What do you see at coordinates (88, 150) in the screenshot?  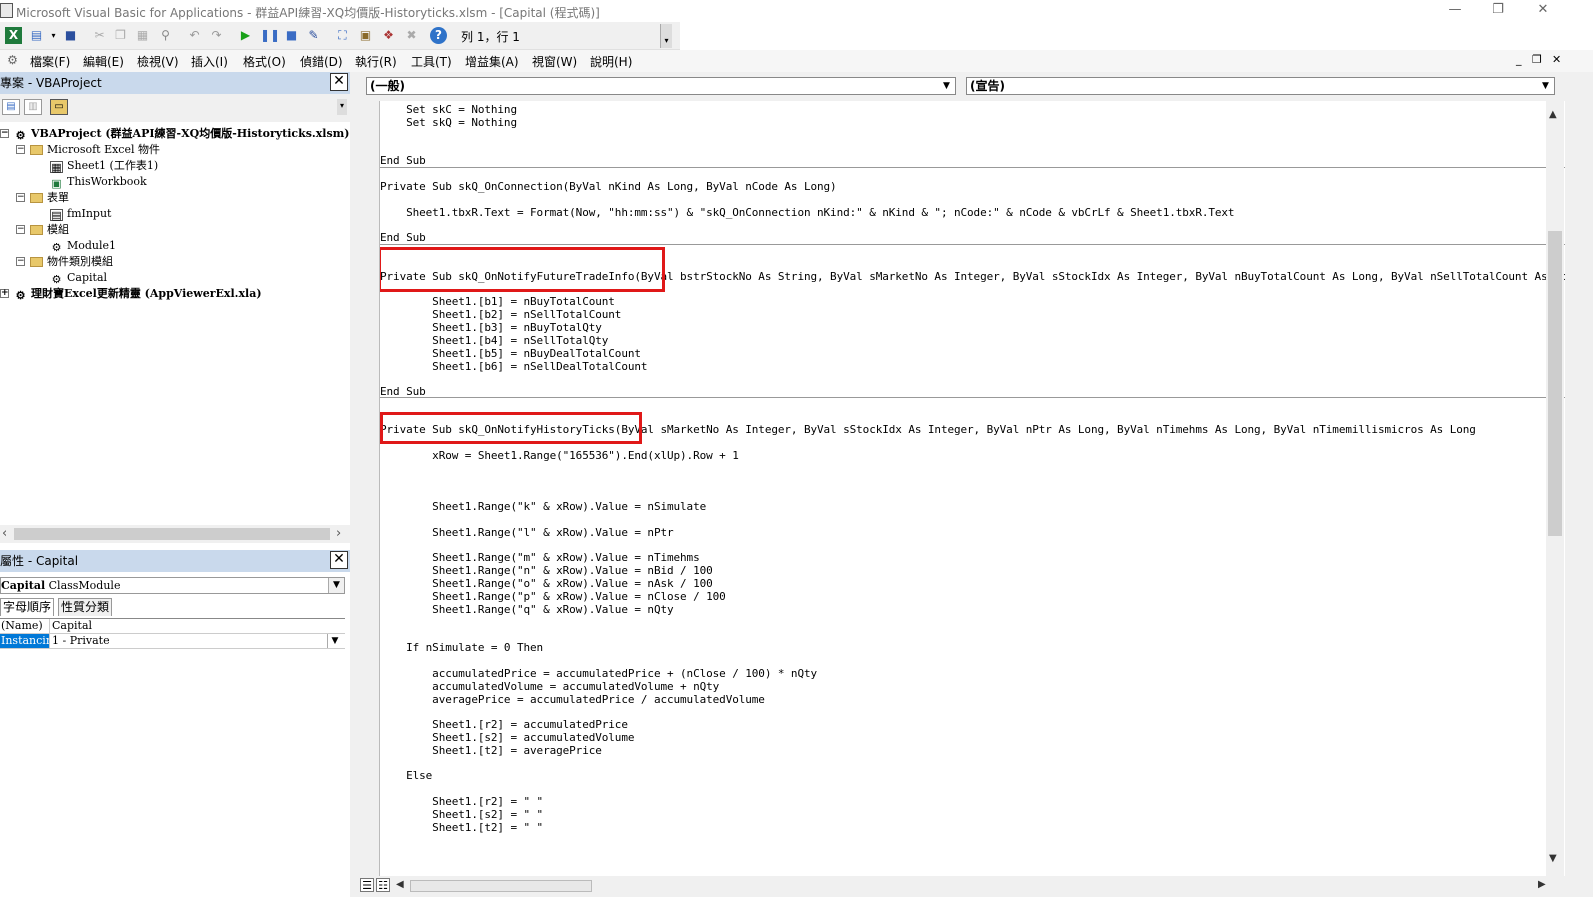 I see `tree-node-excel-objects: − Microsoft Excel 物件` at bounding box center [88, 150].